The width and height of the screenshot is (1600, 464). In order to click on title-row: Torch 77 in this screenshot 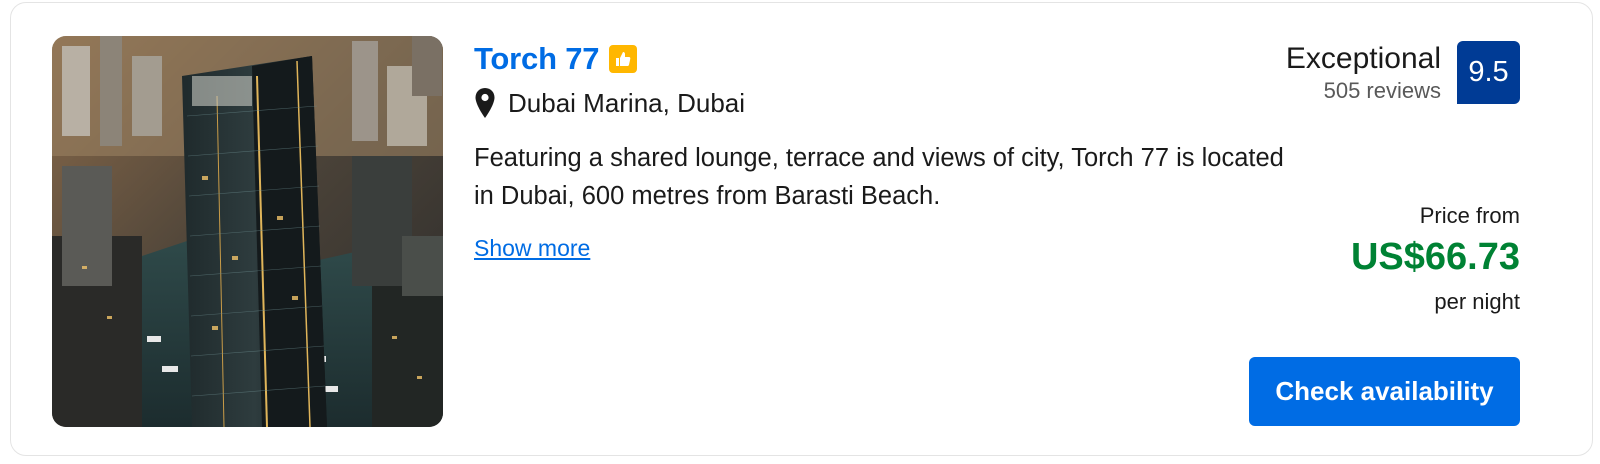, I will do `click(556, 59)`.